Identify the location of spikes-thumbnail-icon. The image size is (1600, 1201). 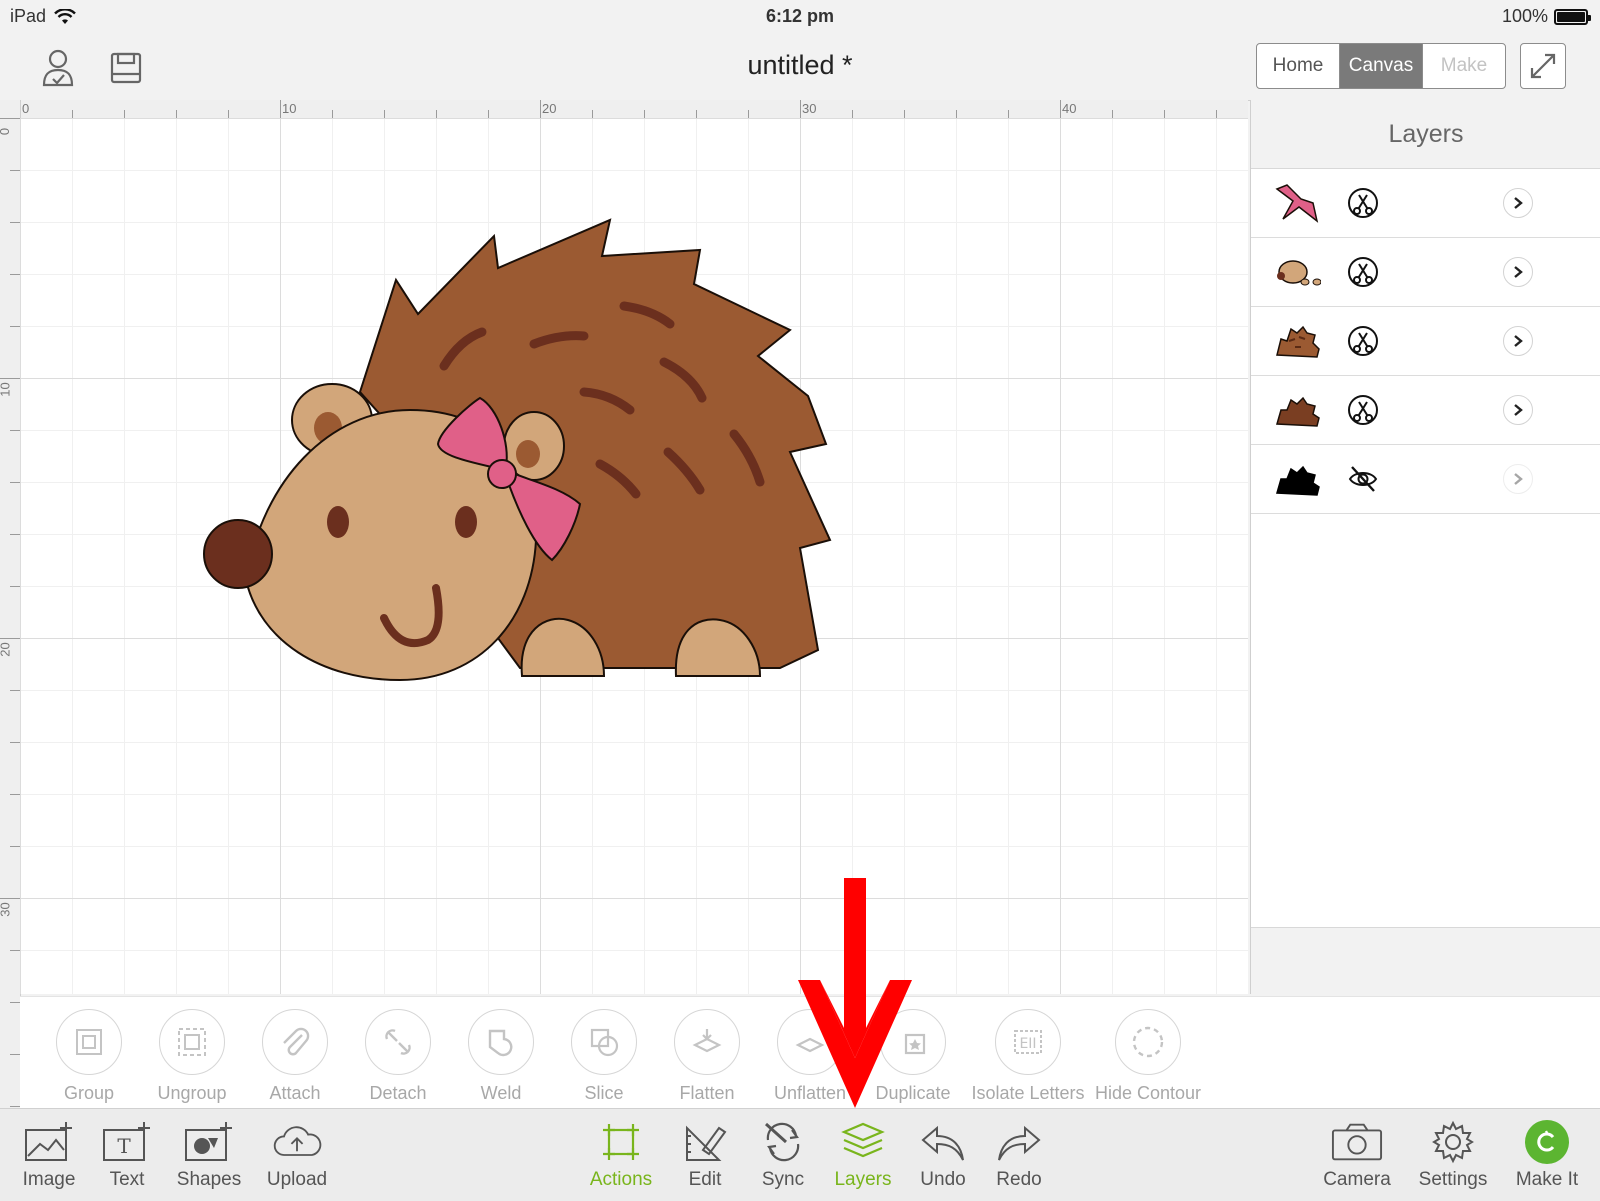
(1298, 341).